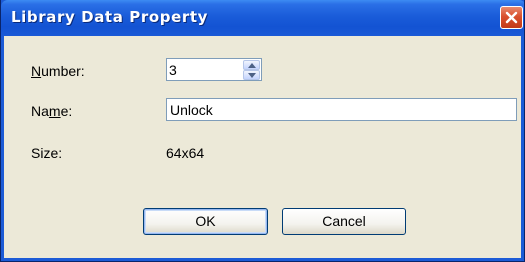 Image resolution: width=525 pixels, height=262 pixels. I want to click on arrow-down-icon, so click(252, 75).